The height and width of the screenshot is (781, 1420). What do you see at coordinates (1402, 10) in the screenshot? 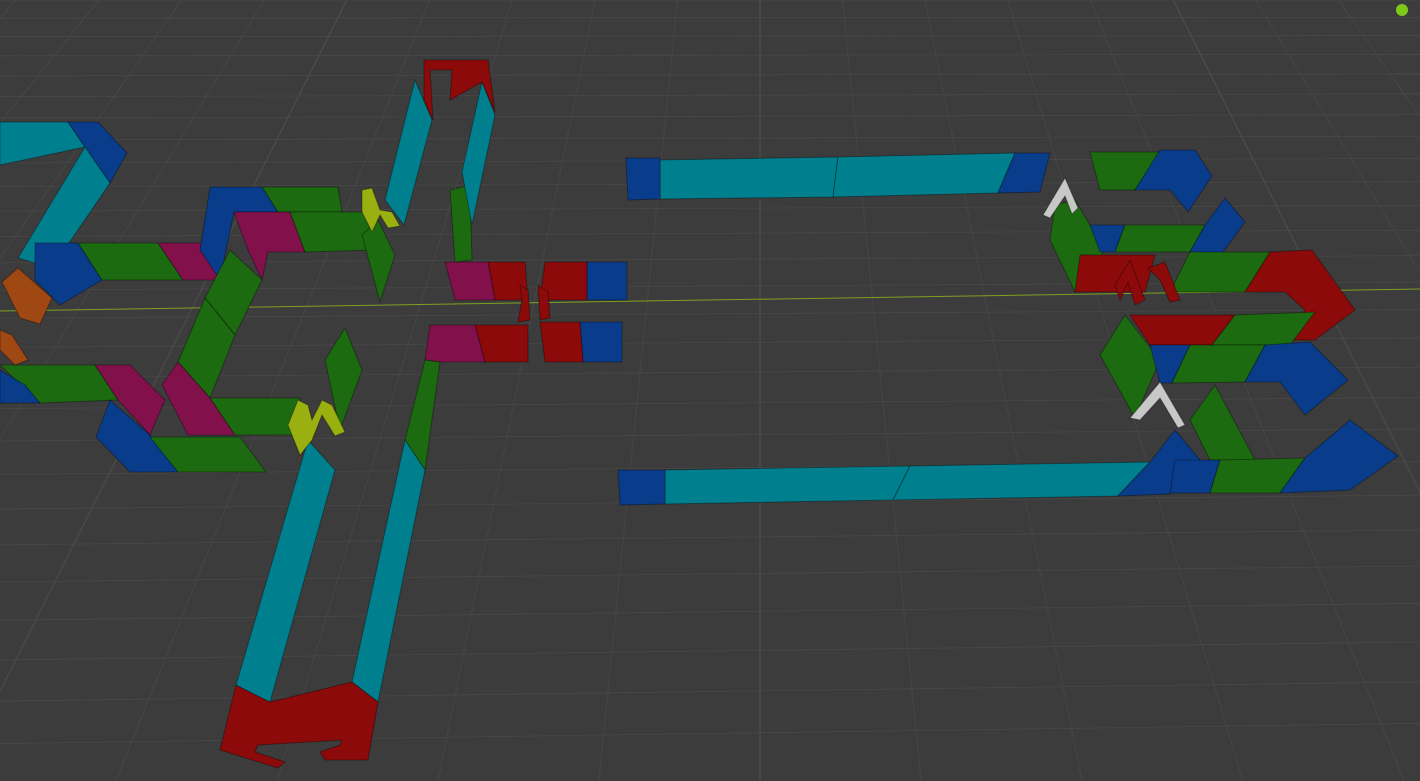
I see `status-indicator-dot` at bounding box center [1402, 10].